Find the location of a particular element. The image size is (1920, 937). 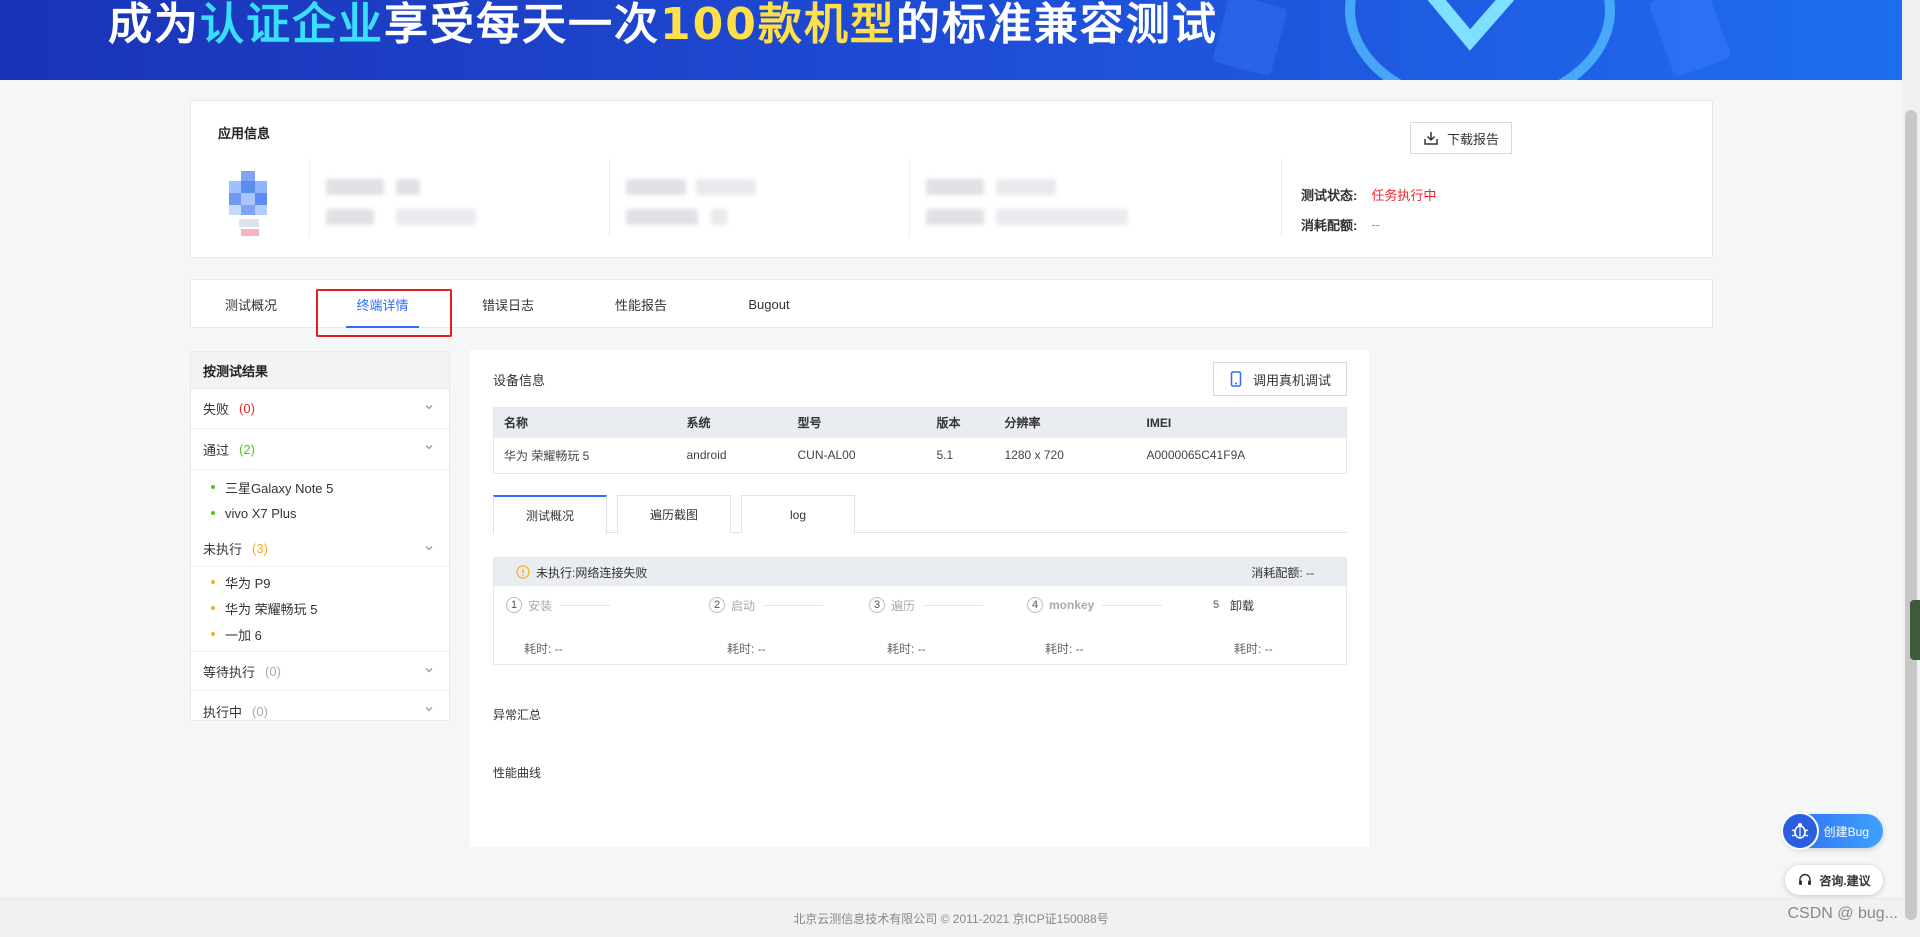

list-item-device: vivo X7 Plus is located at coordinates (320, 513).